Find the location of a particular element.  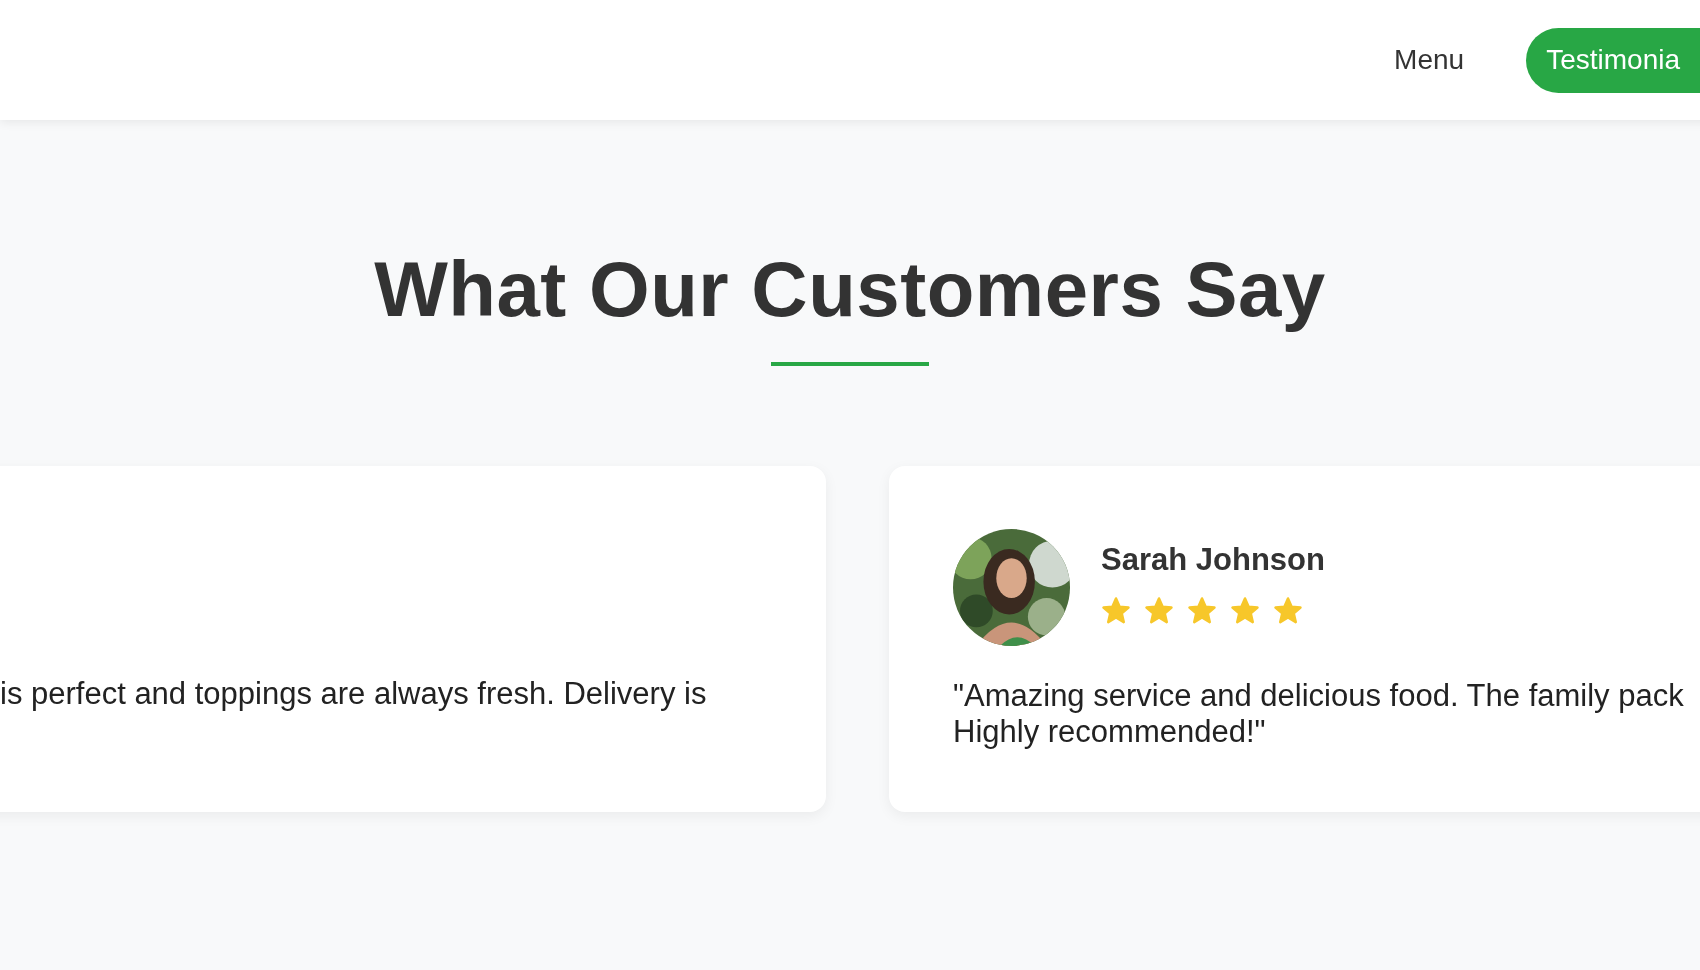

testimonial-quote: is perfect and toppings are always fresh. Delivery is is located at coordinates (354, 694).